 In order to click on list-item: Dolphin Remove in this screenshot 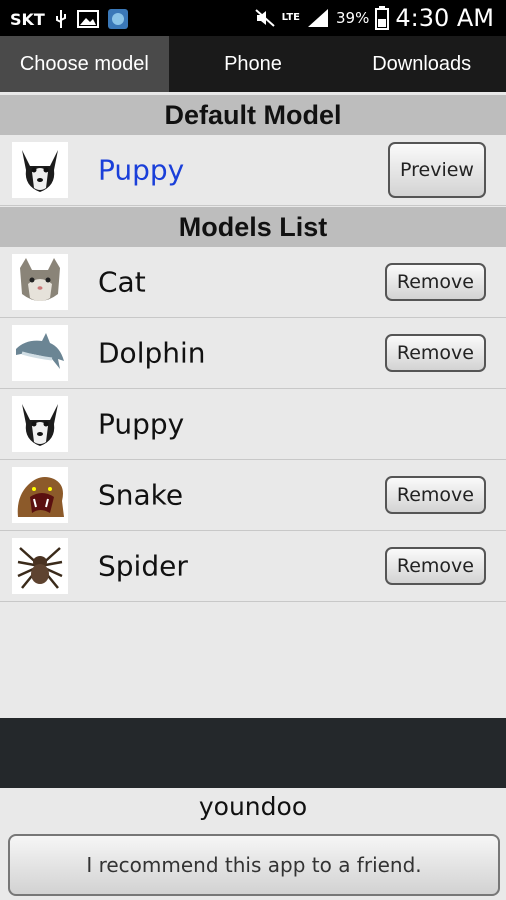, I will do `click(253, 353)`.